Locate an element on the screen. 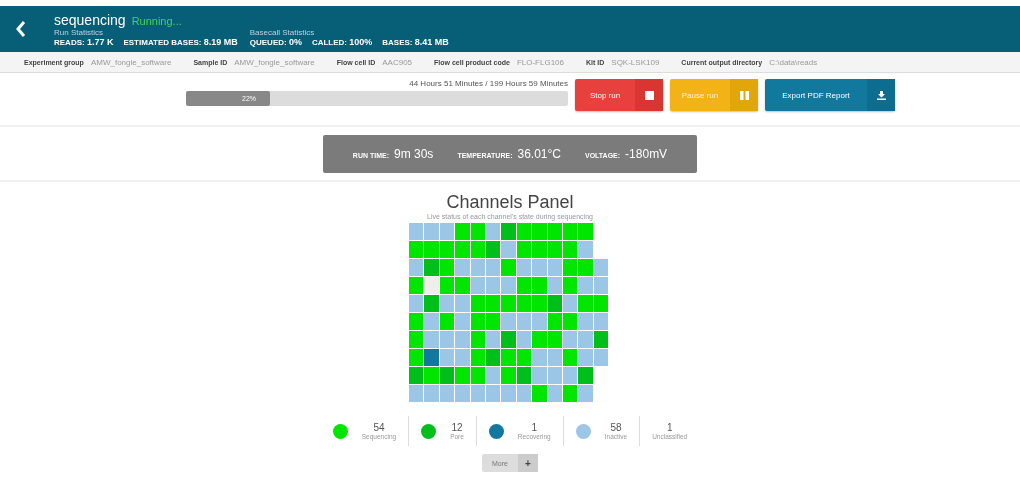 This screenshot has width=1020, height=493. stop-button: Stop run is located at coordinates (619, 95).